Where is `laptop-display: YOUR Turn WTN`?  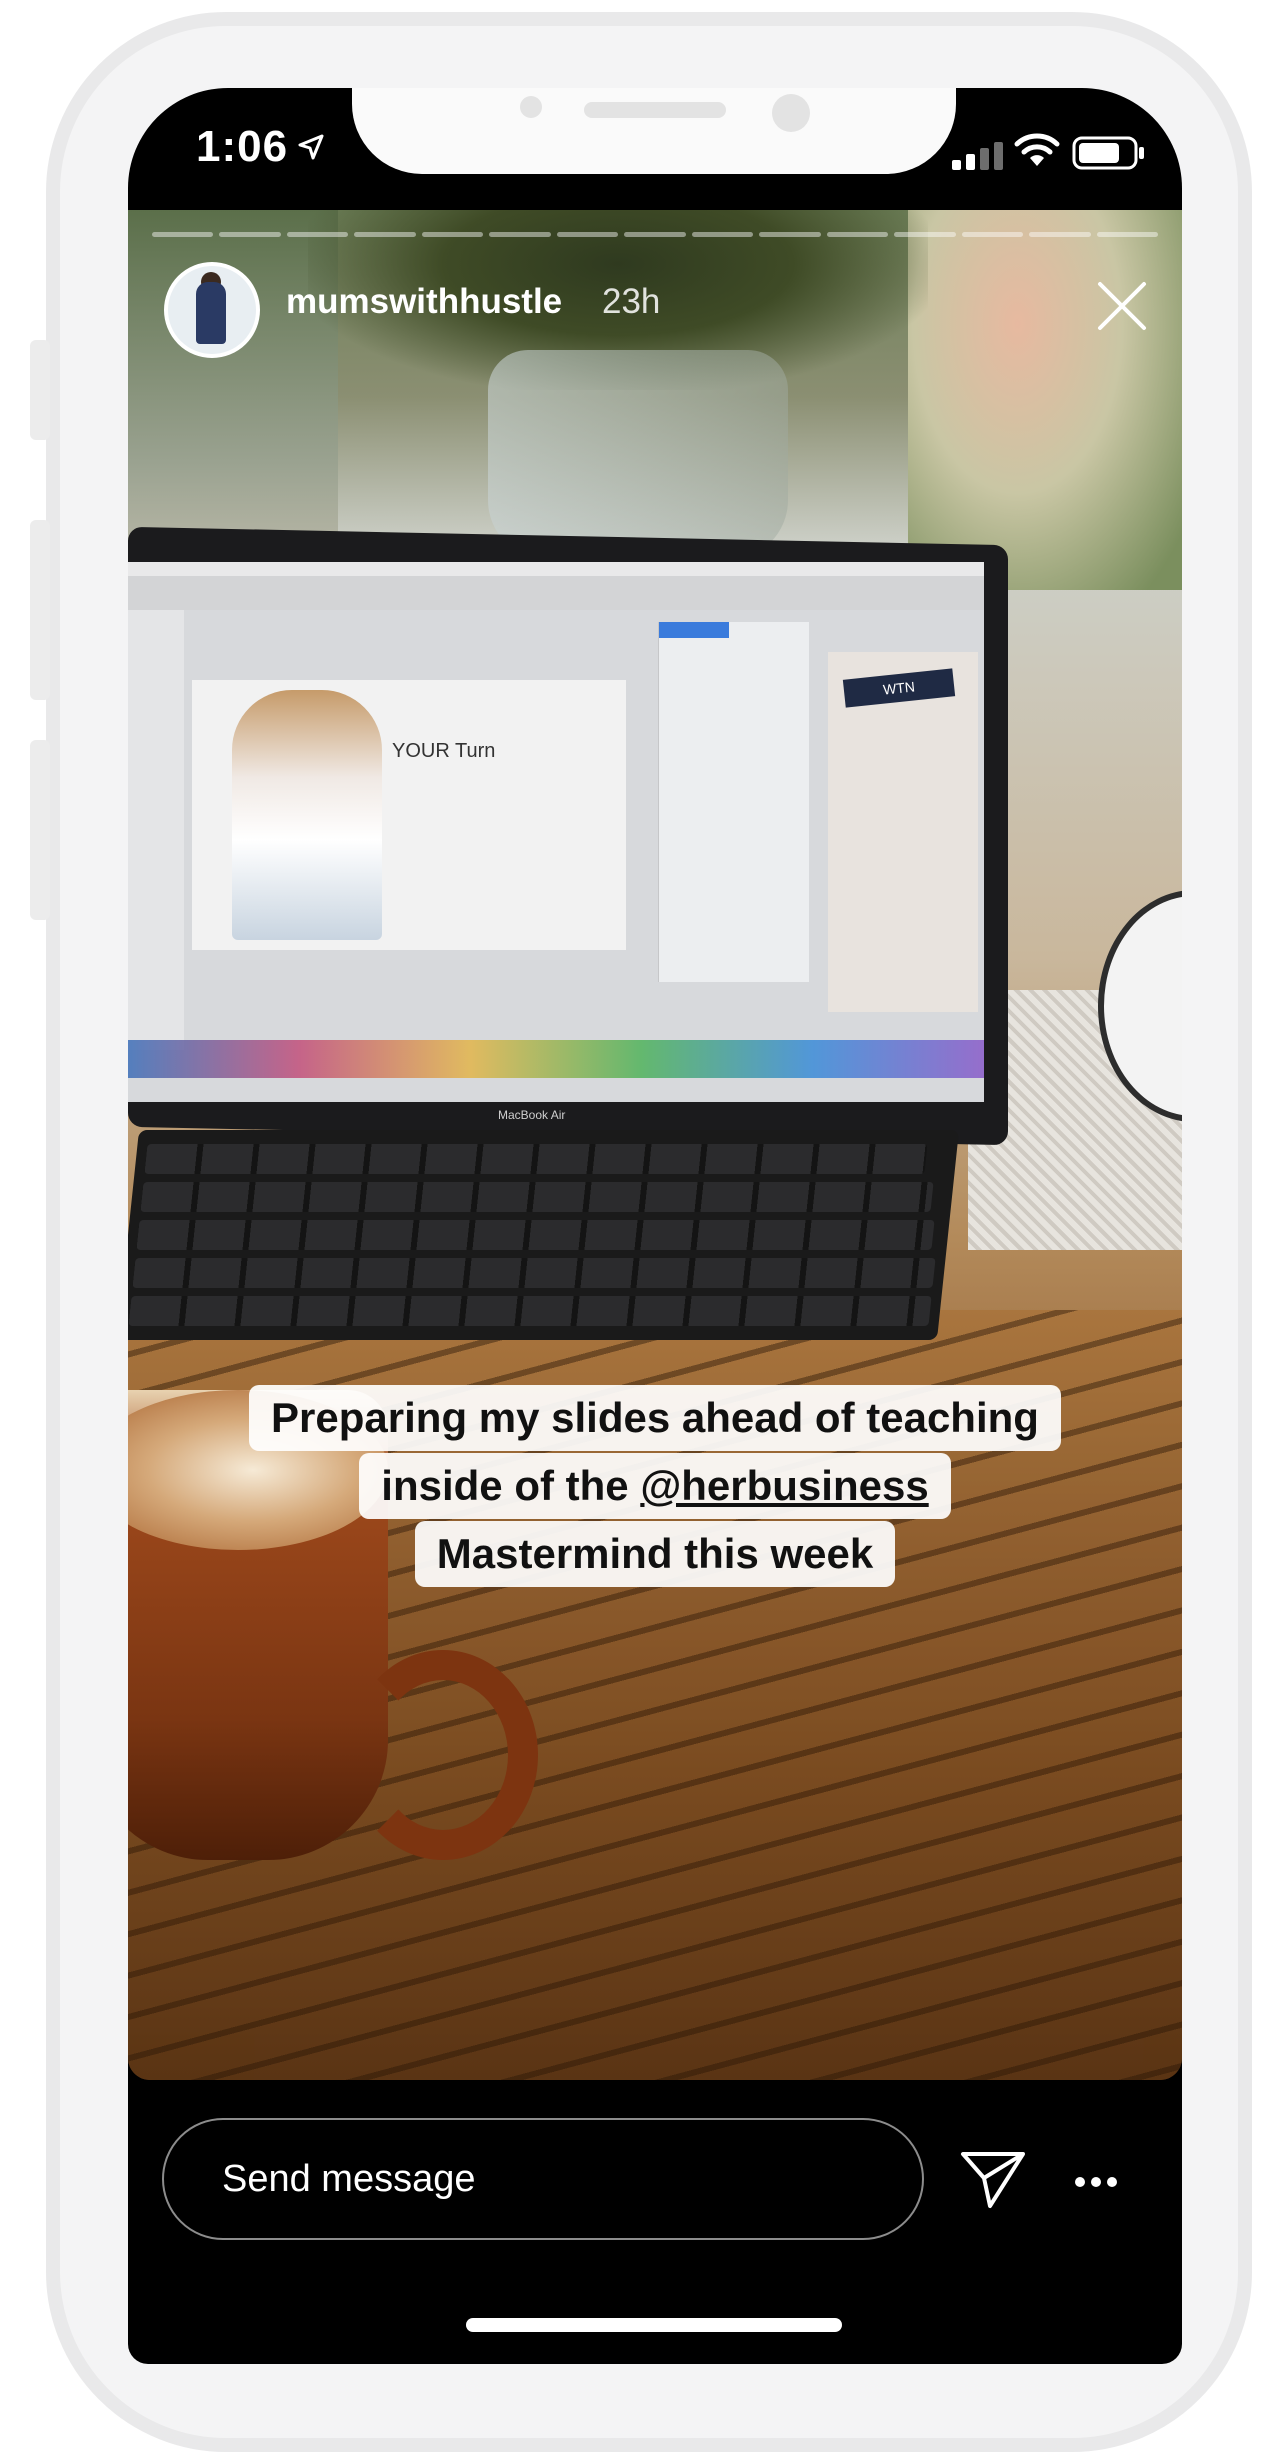
laptop-display: YOUR Turn WTN is located at coordinates (556, 832).